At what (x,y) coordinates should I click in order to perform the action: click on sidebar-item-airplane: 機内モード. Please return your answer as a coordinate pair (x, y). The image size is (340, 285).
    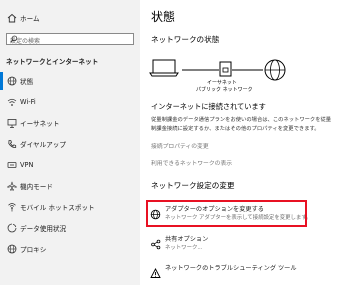
    Looking at the image, I should click on (70, 186).